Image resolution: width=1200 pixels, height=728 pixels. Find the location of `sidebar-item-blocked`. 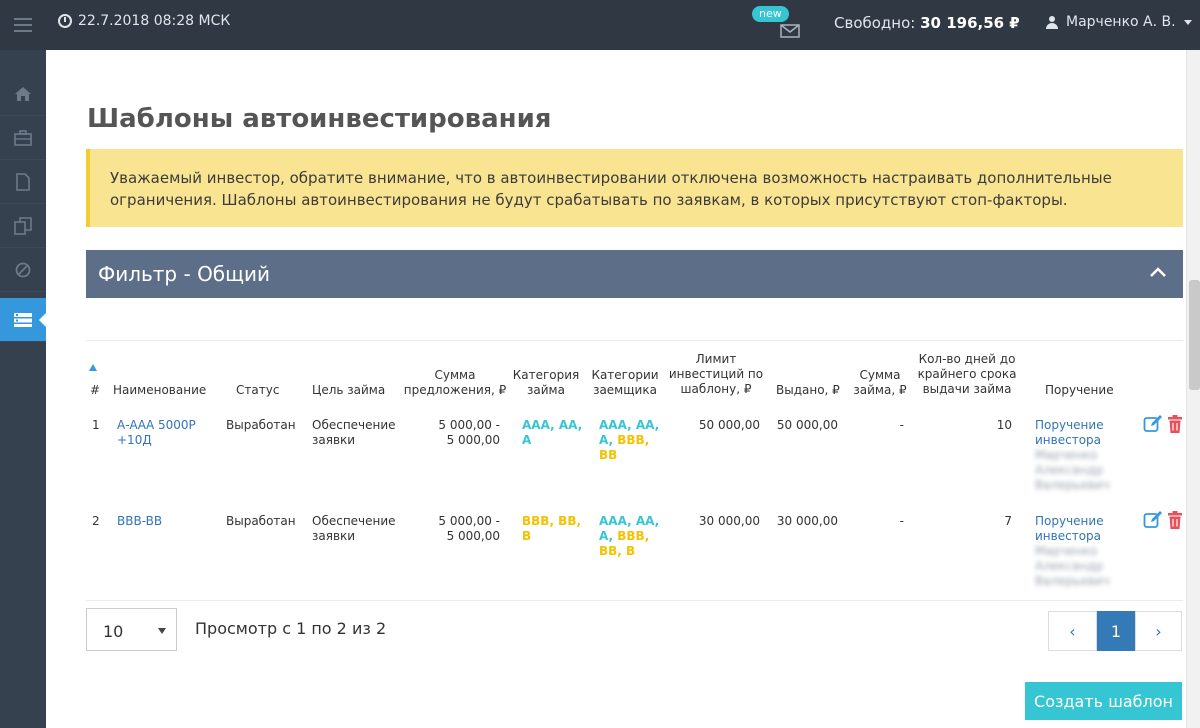

sidebar-item-blocked is located at coordinates (23, 270).